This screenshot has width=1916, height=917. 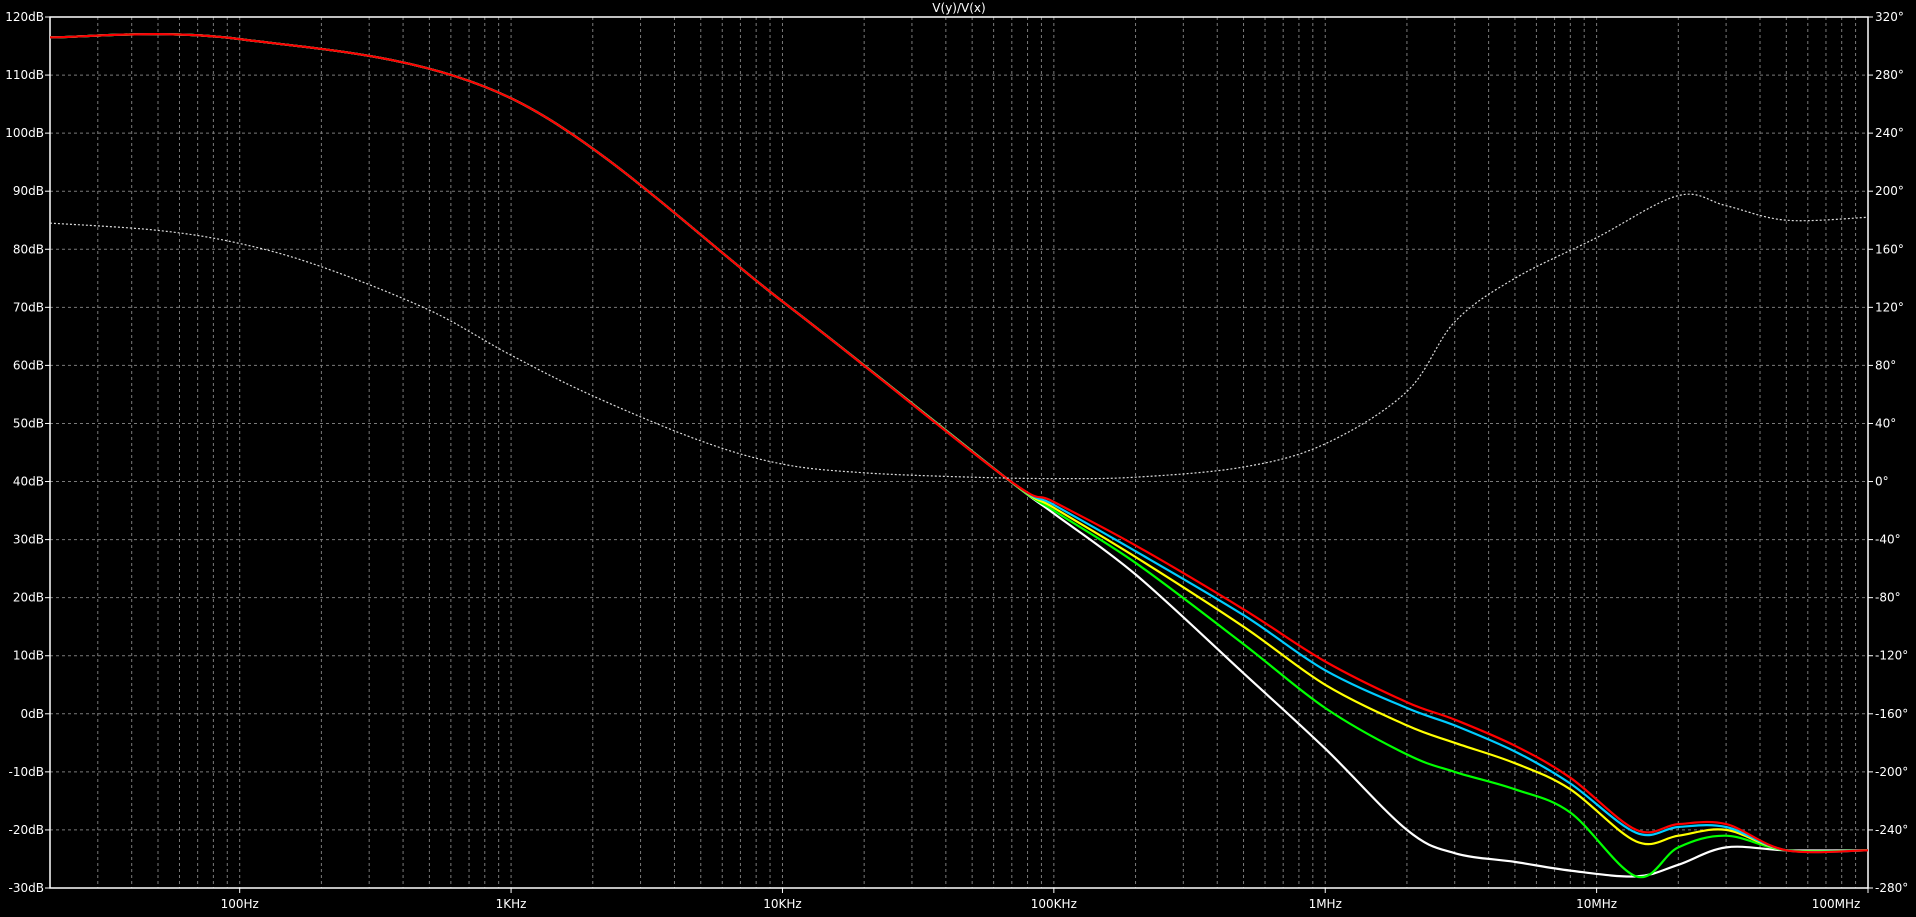 I want to click on x-tick-label: 1KHz, so click(x=511, y=904).